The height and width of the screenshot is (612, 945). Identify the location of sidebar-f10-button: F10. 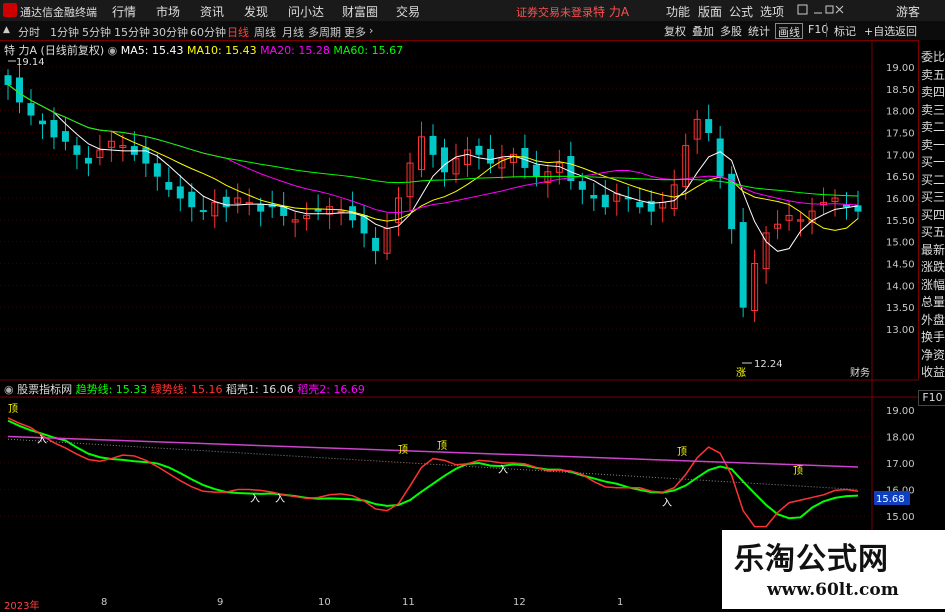
(931, 398).